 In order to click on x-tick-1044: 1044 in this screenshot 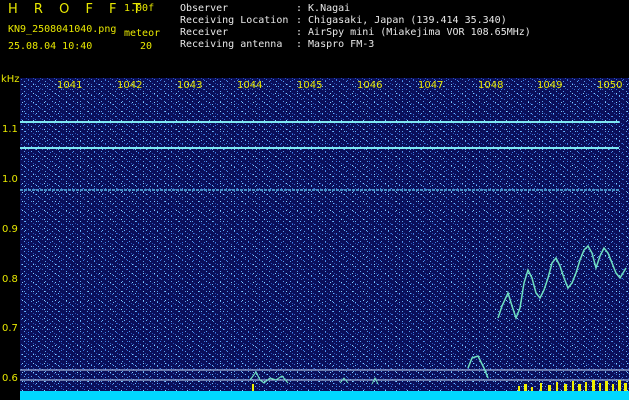, I will do `click(250, 85)`.